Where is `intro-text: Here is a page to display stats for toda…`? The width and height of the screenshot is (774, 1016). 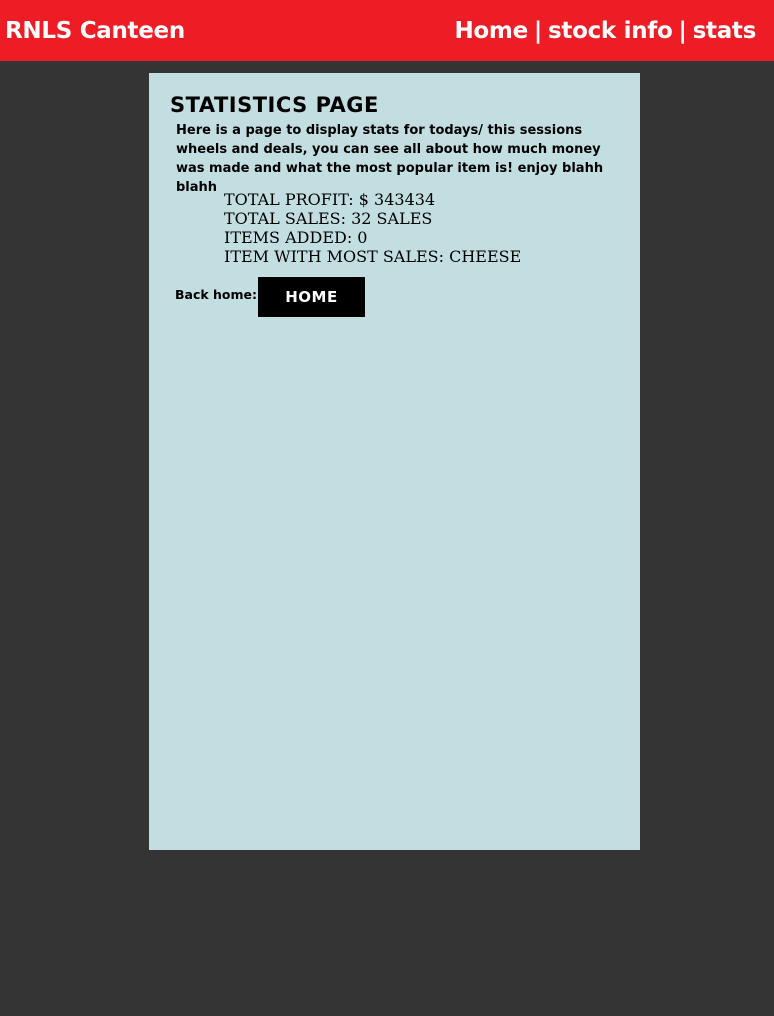 intro-text: Here is a page to display stats for toda… is located at coordinates (390, 159).